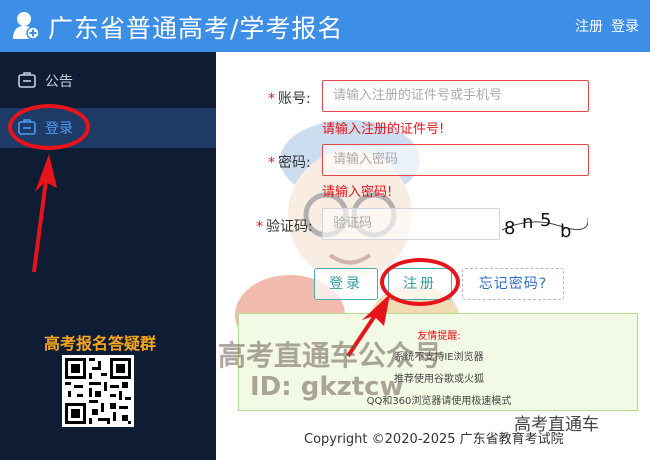 Image resolution: width=650 pixels, height=460 pixels. Describe the element at coordinates (196, 28) in the screenshot. I see `app-title: 广东省普通高考/学考报名` at that location.